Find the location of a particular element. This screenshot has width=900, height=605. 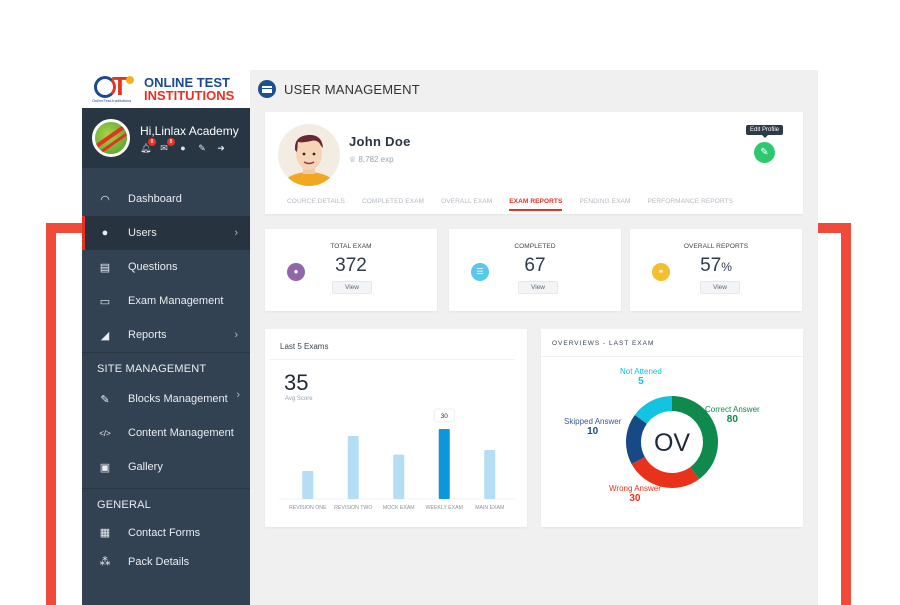

tab-overall-exam: OVERALL EXAM is located at coordinates (466, 204).